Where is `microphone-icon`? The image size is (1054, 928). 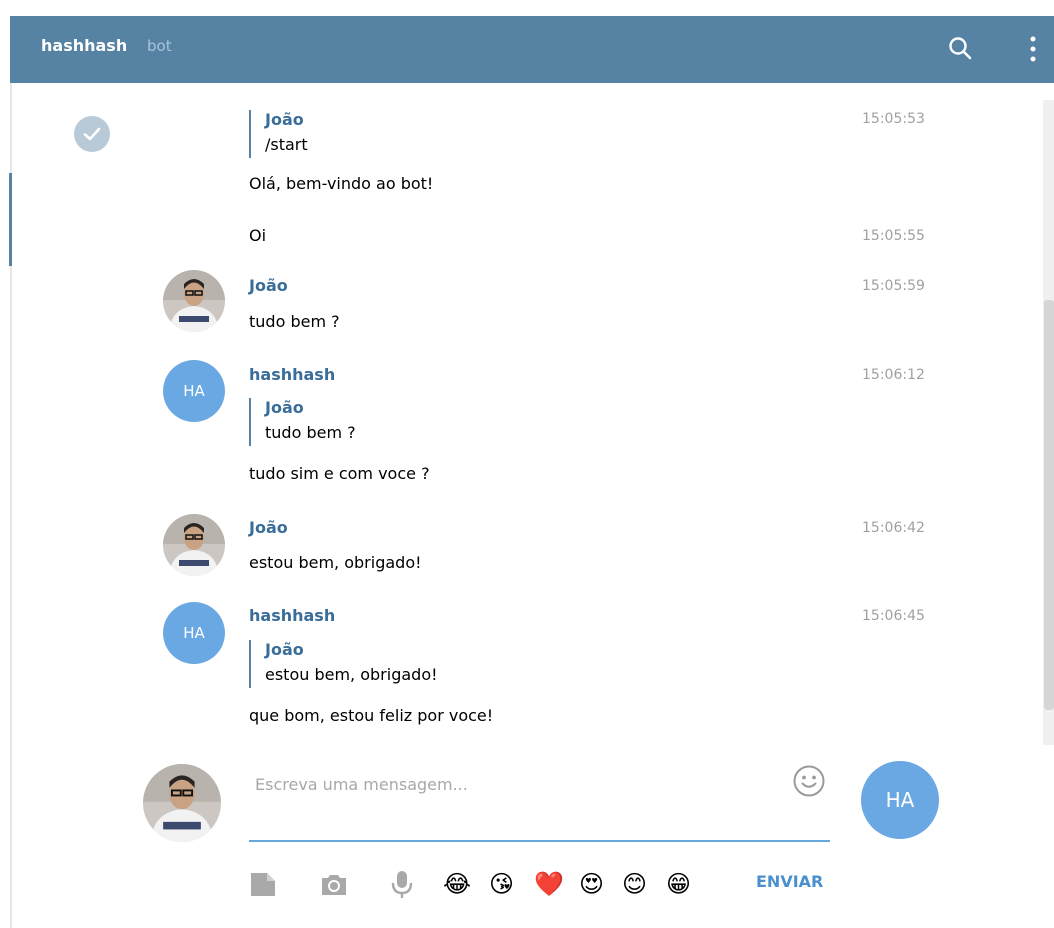 microphone-icon is located at coordinates (402, 884).